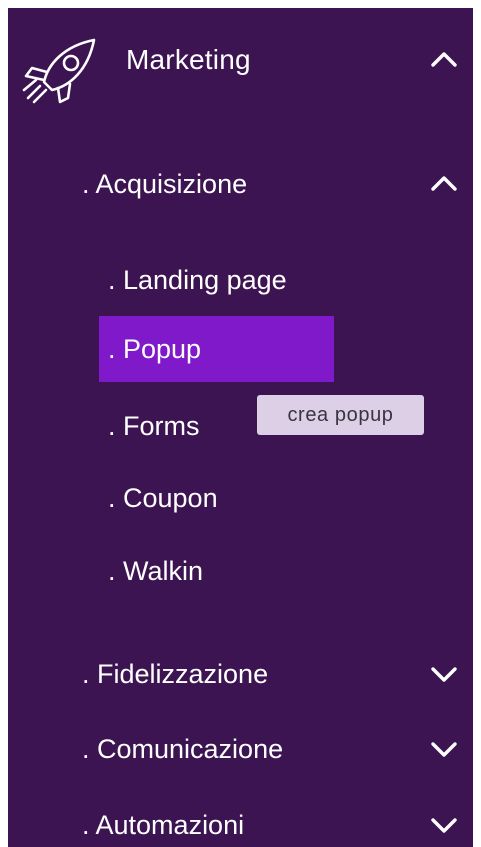  Describe the element at coordinates (197, 279) in the screenshot. I see `sub-item-label: . Landing page` at that location.